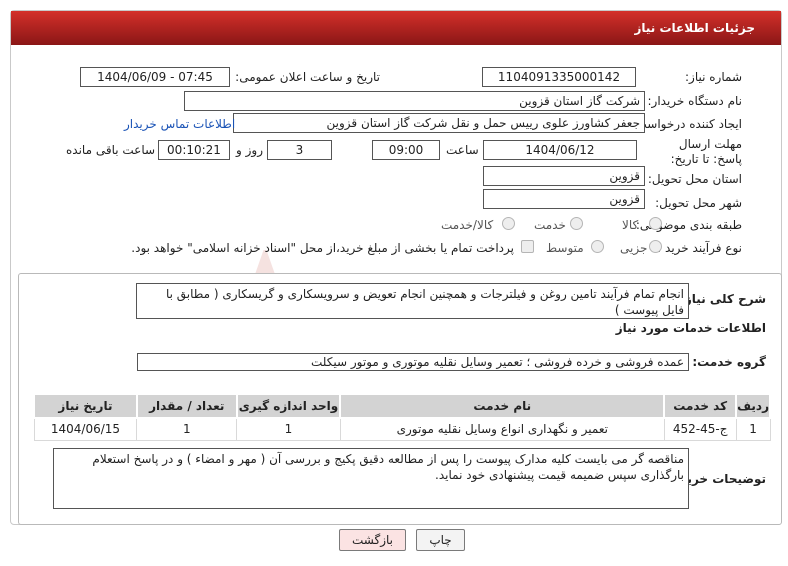 Image resolution: width=788 pixels, height=566 pixels. What do you see at coordinates (729, 362) in the screenshot?
I see `service-group-label: گروه خدمت:` at bounding box center [729, 362].